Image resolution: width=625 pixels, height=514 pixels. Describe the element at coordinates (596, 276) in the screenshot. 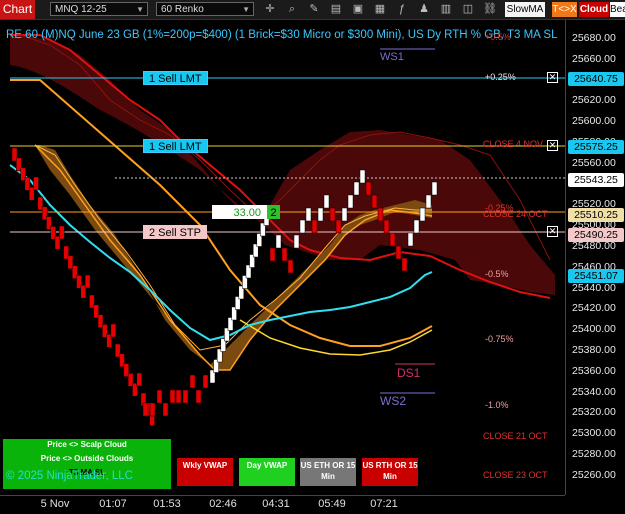

I see `price-marker: 25451.07` at that location.